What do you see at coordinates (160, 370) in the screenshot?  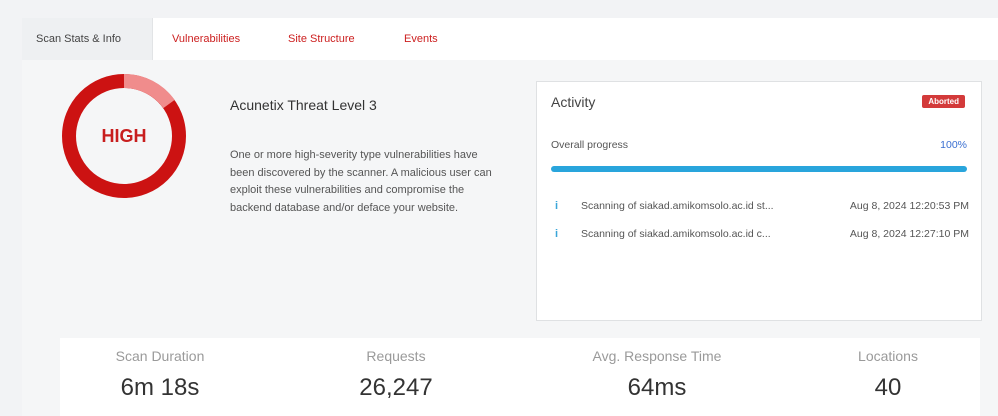 I see `stat-scan-duration: Scan Duration 6m 18s` at bounding box center [160, 370].